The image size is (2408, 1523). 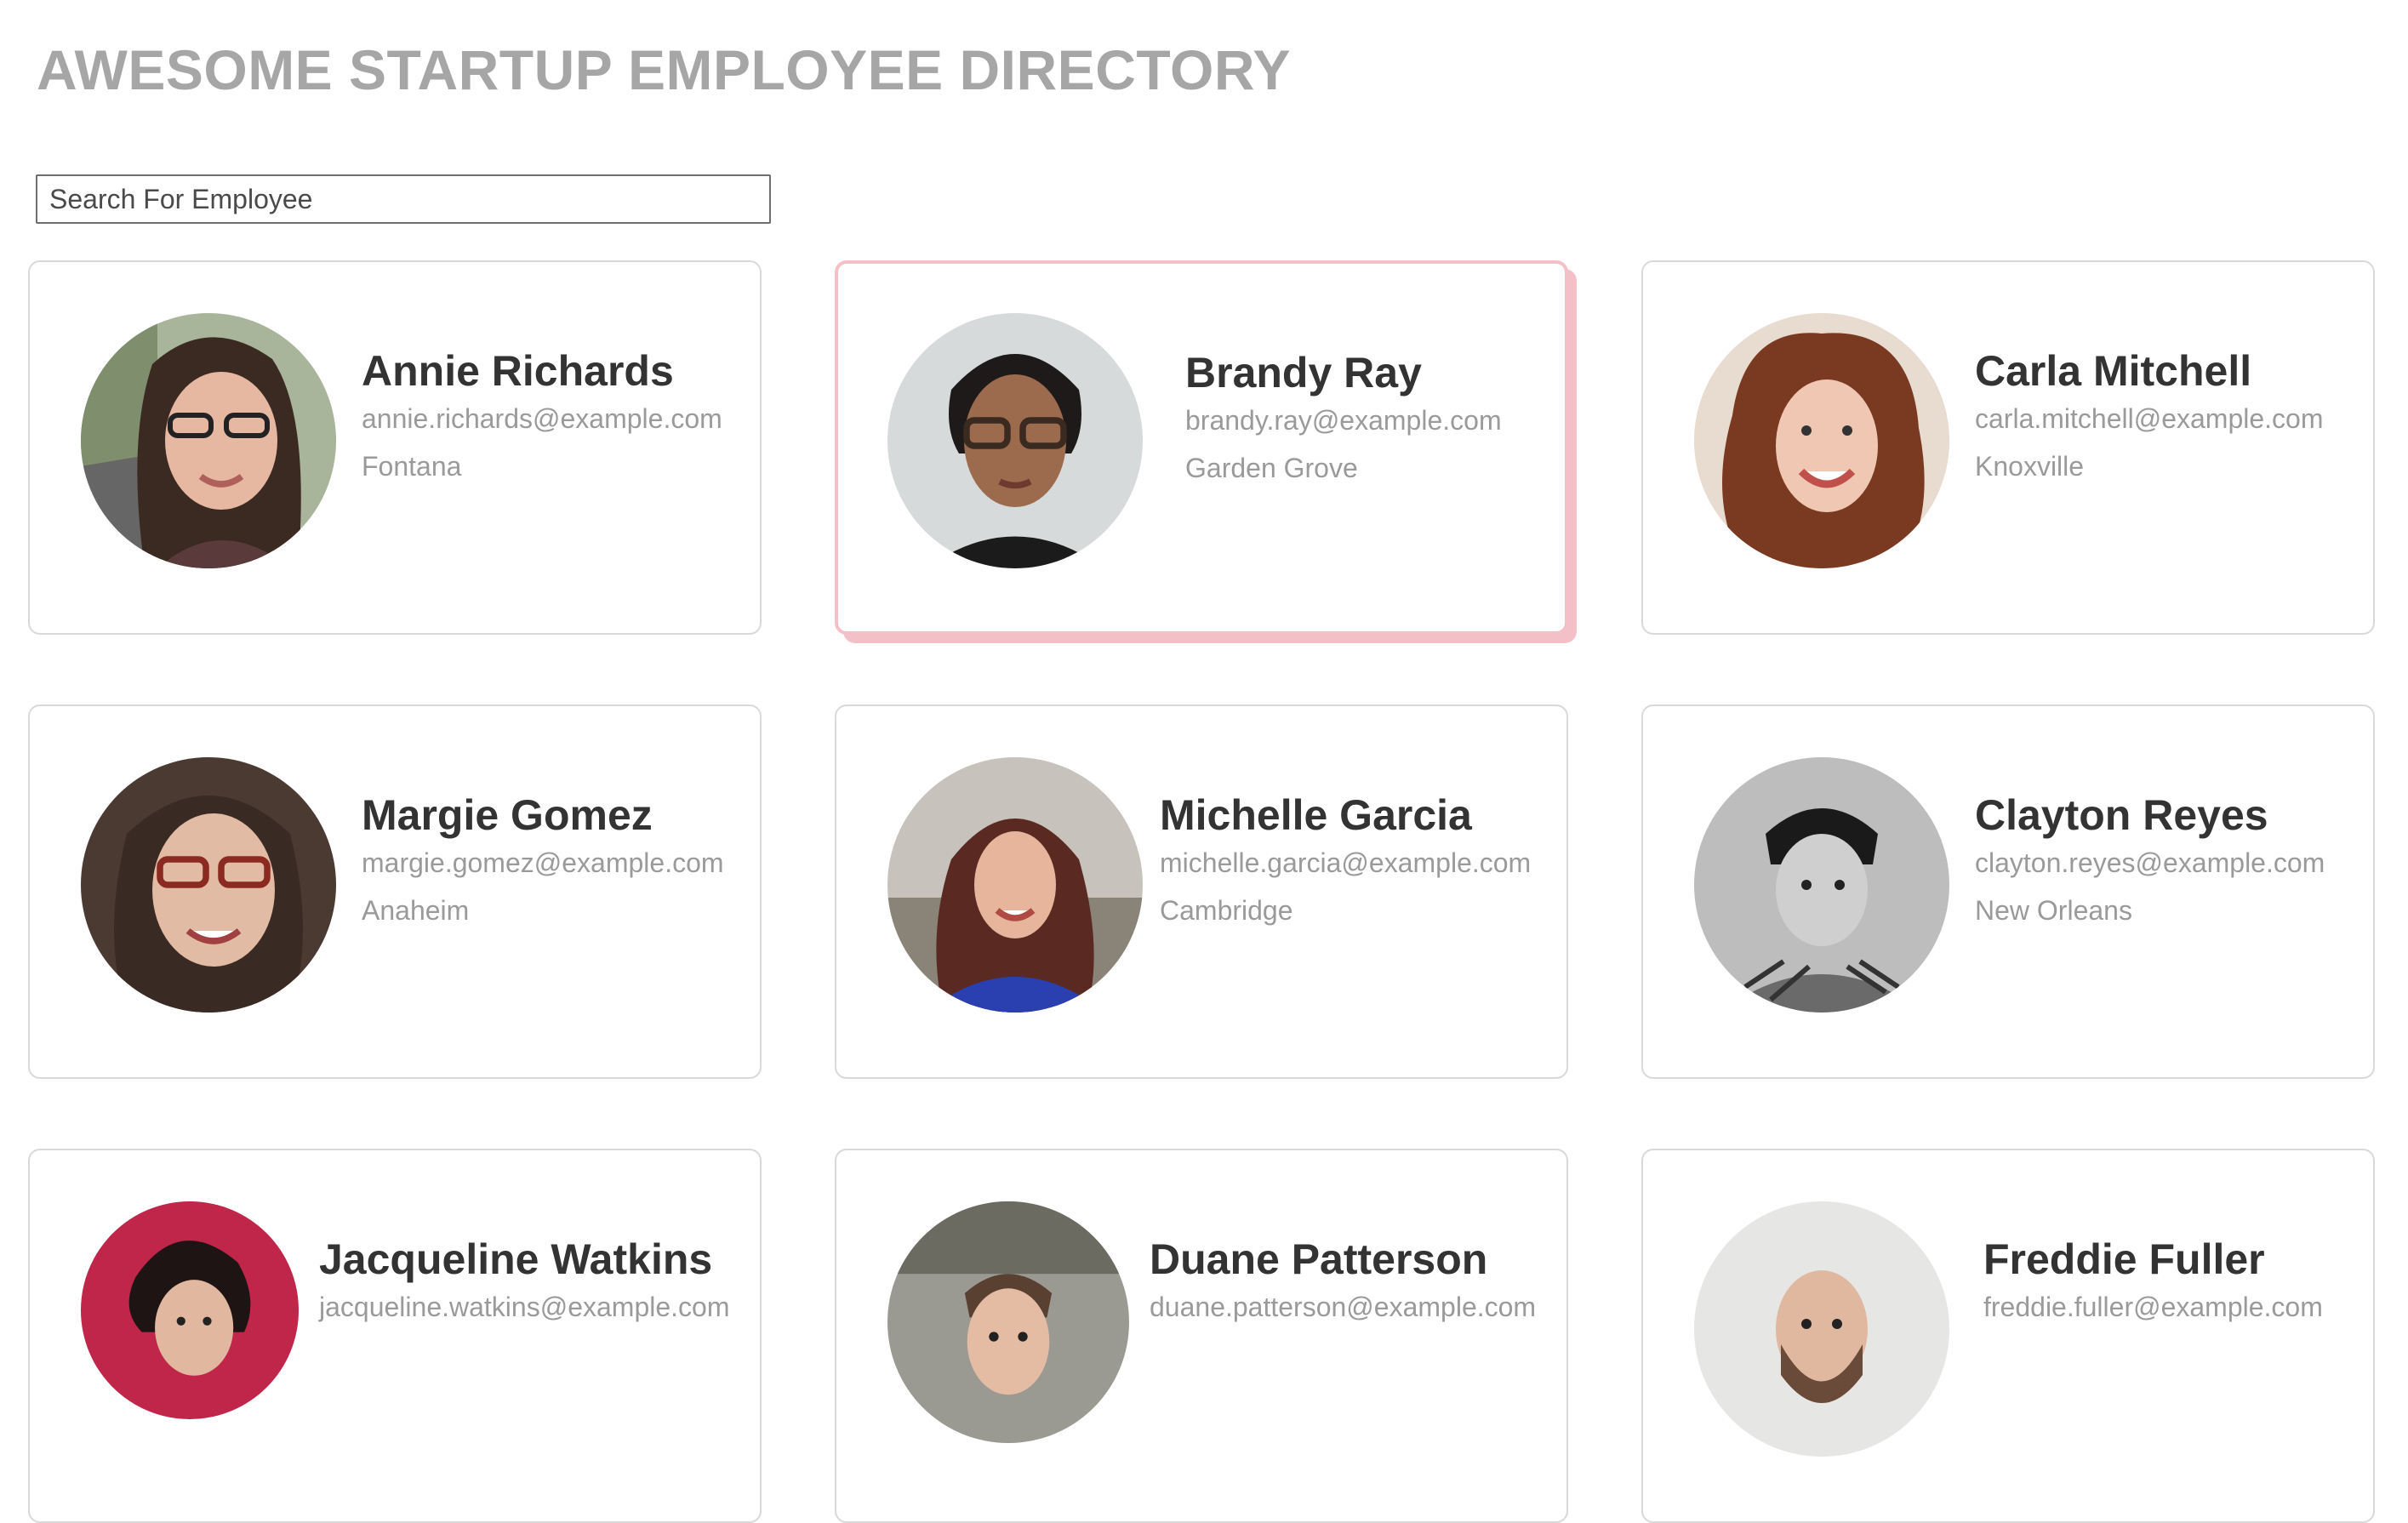 What do you see at coordinates (2149, 418) in the screenshot?
I see `employee-email: carla.mitchell@example.com` at bounding box center [2149, 418].